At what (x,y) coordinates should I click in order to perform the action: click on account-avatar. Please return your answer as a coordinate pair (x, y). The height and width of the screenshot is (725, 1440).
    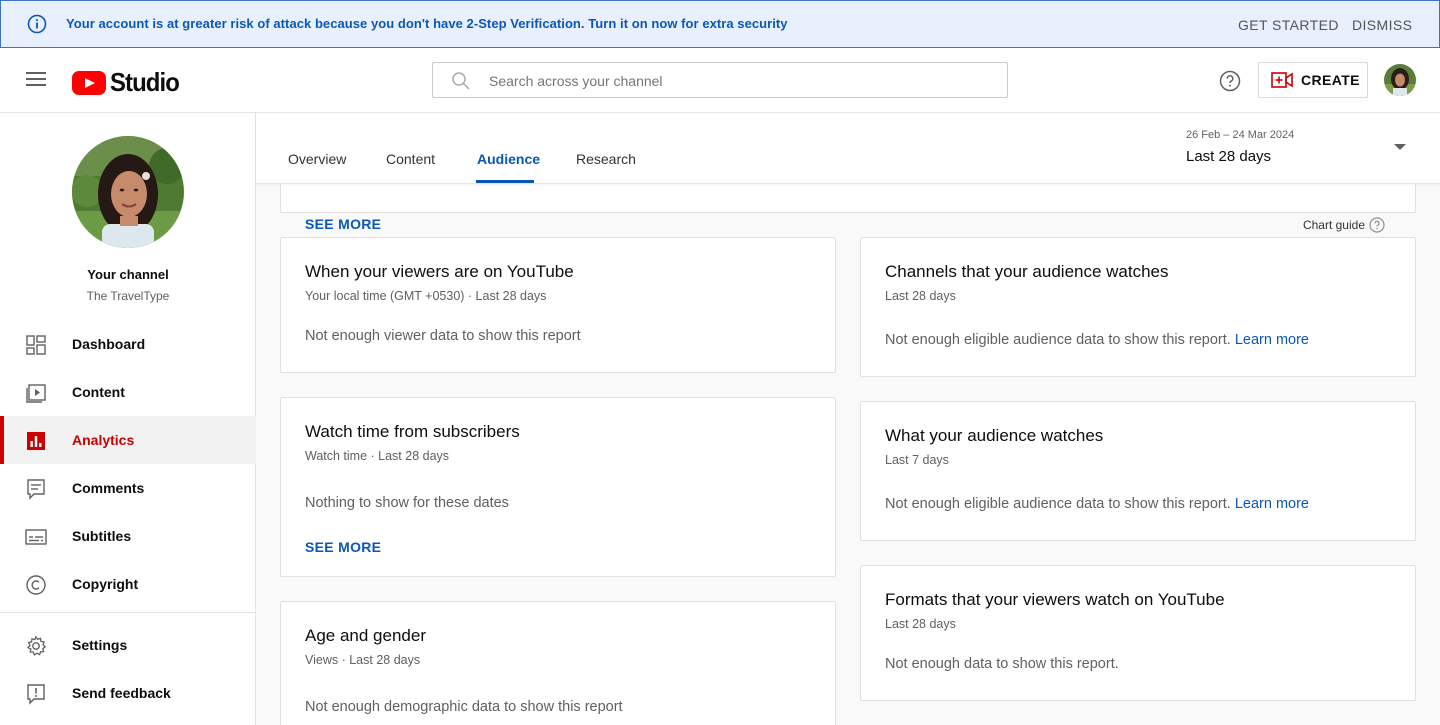
    Looking at the image, I should click on (1400, 80).